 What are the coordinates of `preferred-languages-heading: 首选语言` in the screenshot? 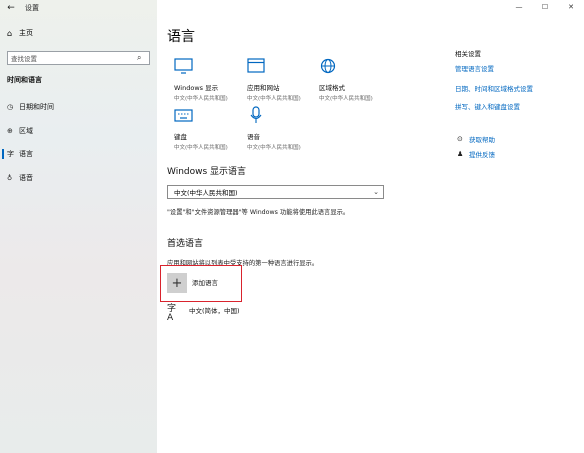 It's located at (185, 244).